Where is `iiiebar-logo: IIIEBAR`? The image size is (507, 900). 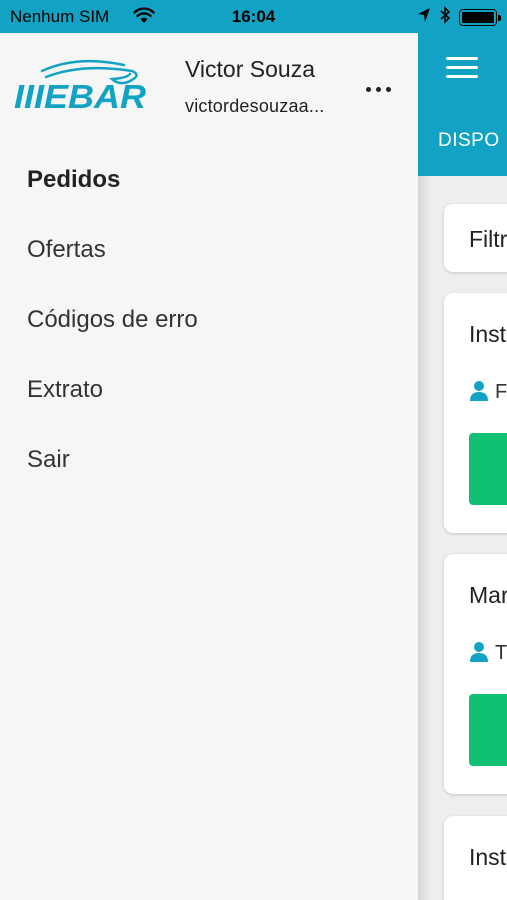 iiiebar-logo: IIIEBAR is located at coordinates (81, 87).